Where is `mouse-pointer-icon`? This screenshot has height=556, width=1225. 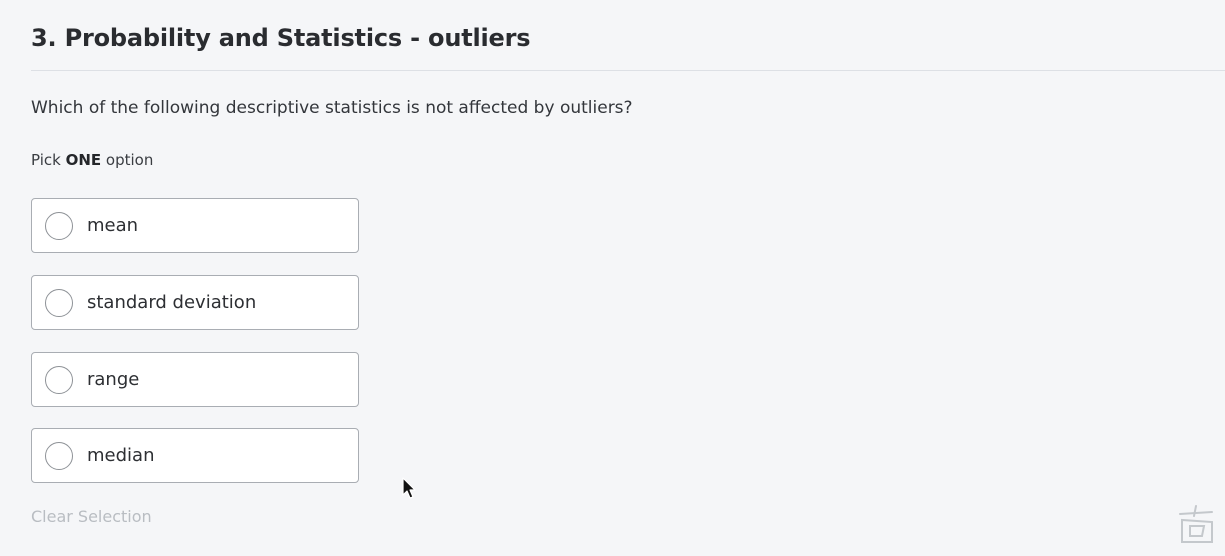
mouse-pointer-icon is located at coordinates (409, 488).